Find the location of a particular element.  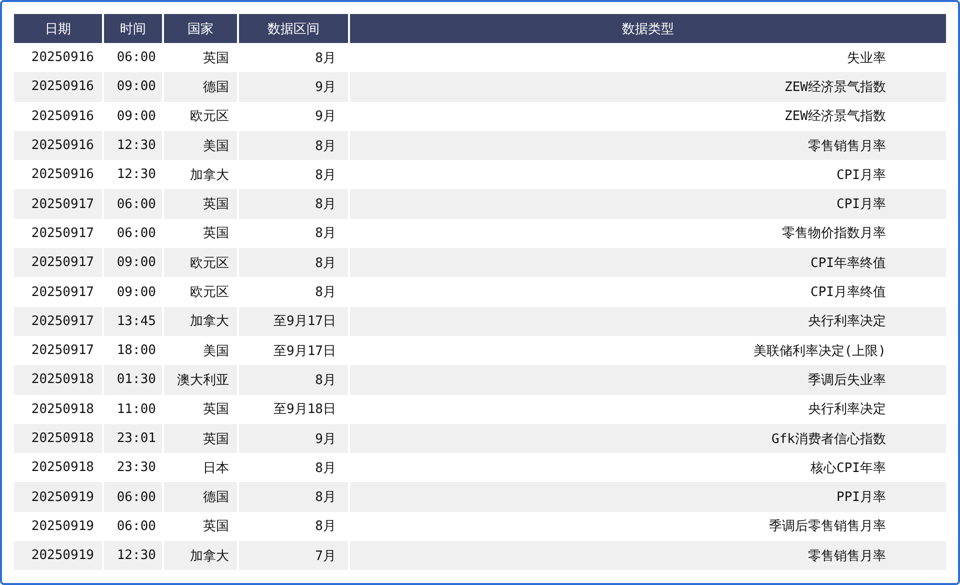

table-cell: 欧元区 is located at coordinates (200, 263).